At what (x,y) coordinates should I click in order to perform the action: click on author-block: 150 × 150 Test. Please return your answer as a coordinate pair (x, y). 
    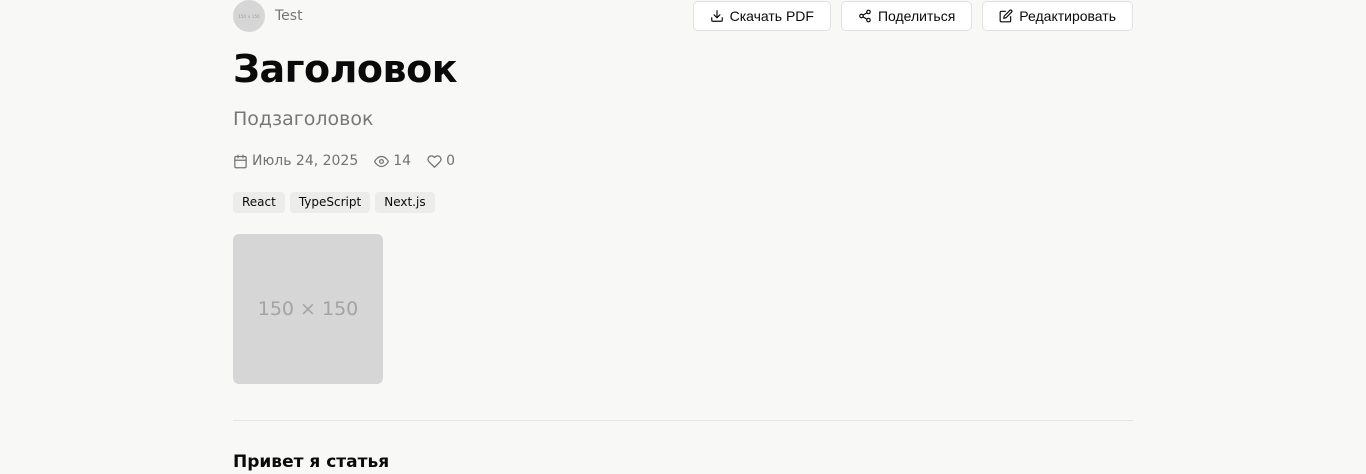
    Looking at the image, I should click on (268, 16).